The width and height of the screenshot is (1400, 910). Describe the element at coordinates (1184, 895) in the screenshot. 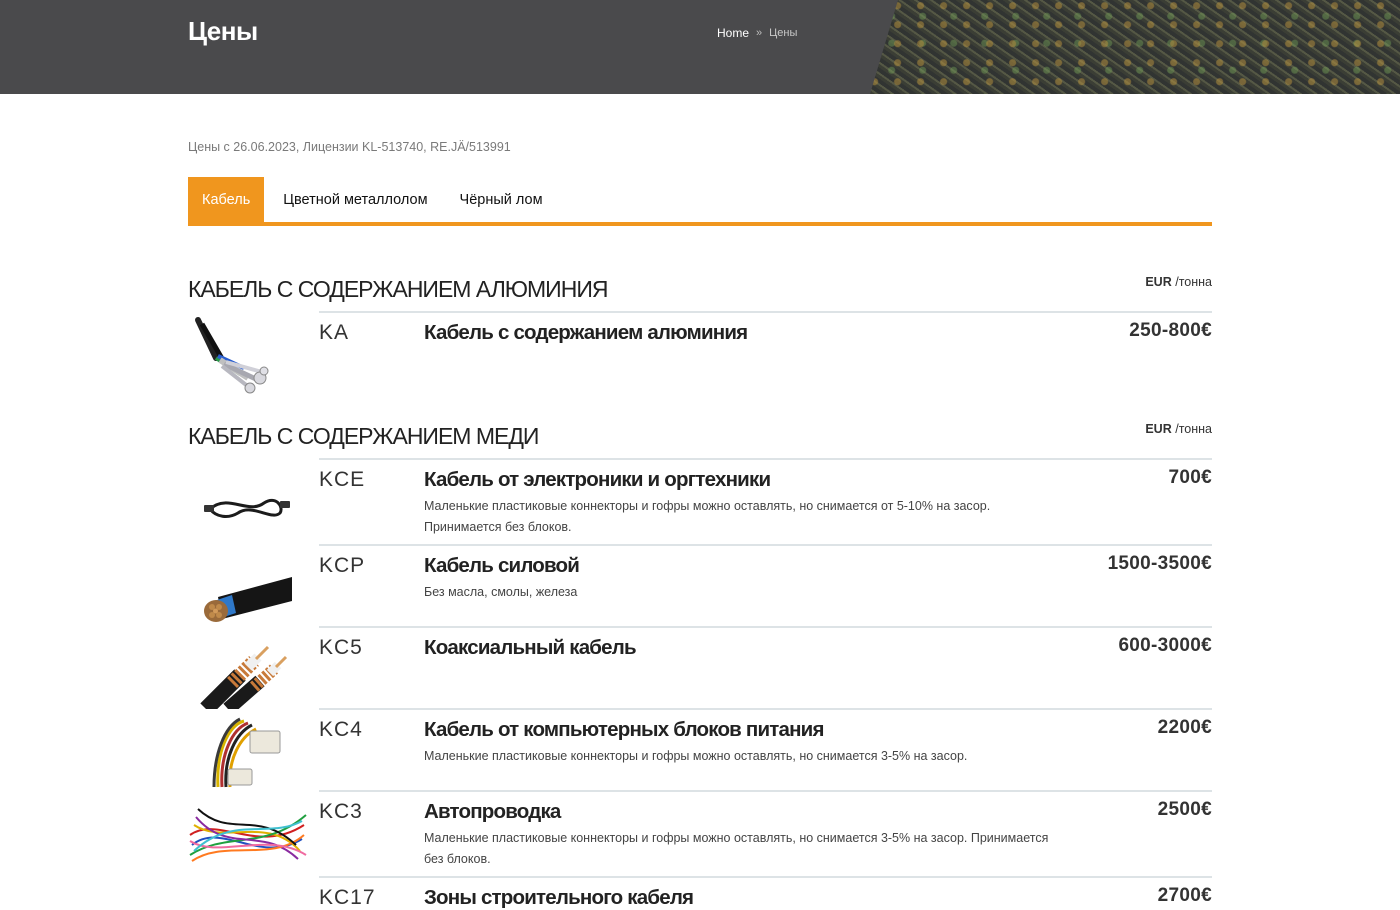

I see `item-price: 2700€` at that location.